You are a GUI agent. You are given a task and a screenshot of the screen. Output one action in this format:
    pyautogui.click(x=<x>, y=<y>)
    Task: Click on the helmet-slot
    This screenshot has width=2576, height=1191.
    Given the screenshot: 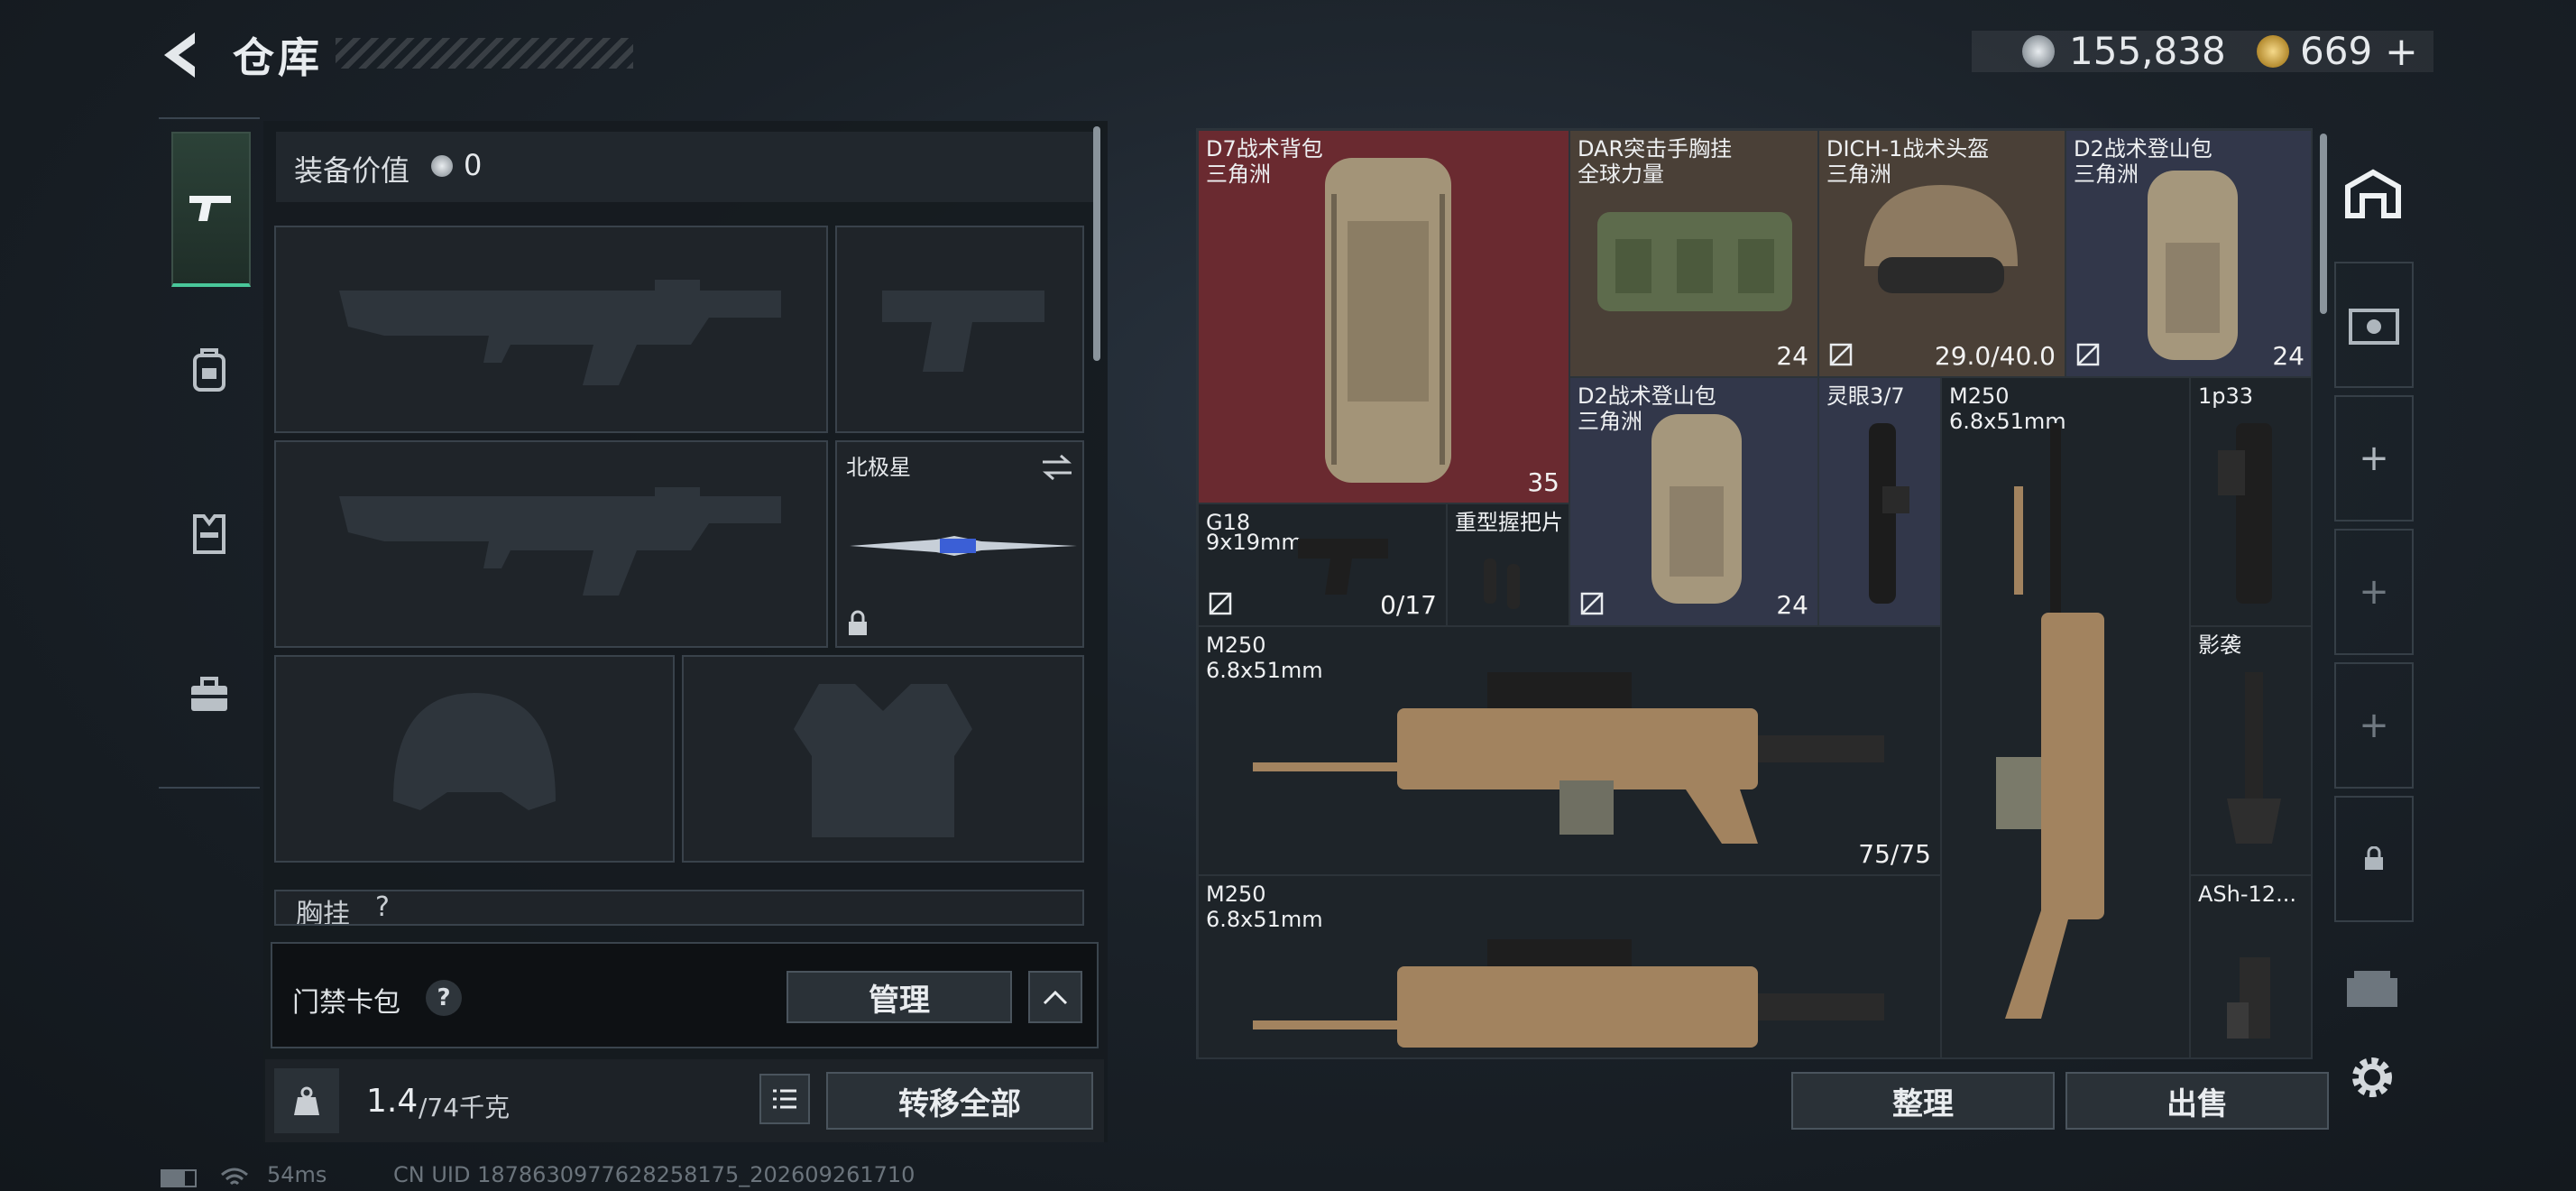 What is the action you would take?
    pyautogui.click(x=474, y=759)
    